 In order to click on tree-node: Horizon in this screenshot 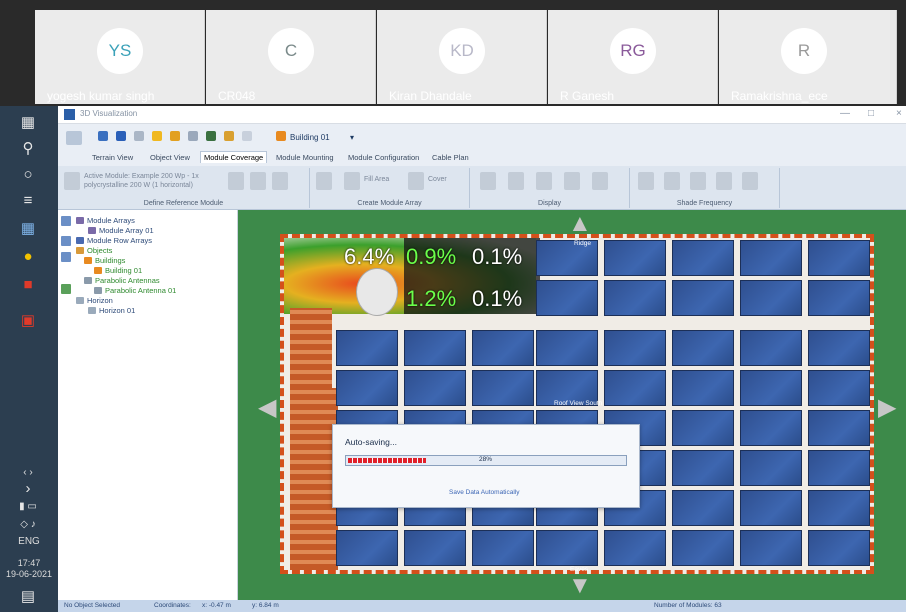, I will do `click(94, 300)`.